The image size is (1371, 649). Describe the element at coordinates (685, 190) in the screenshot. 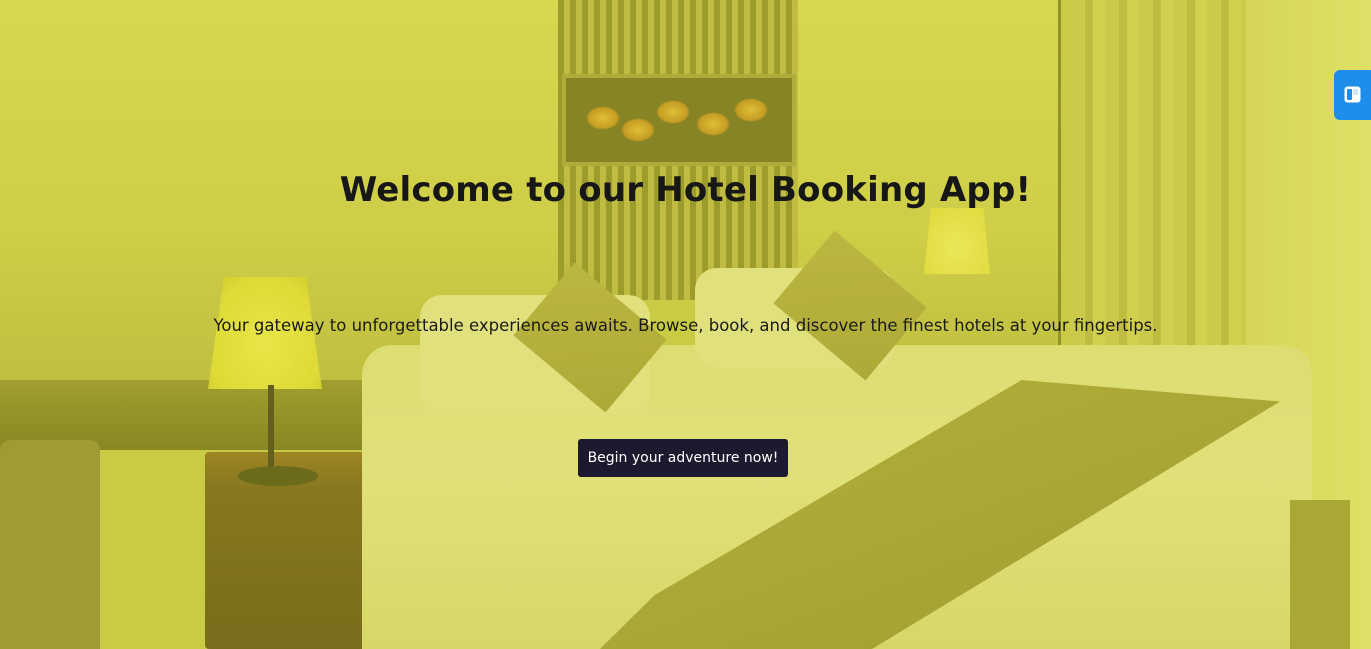

I see `hero-title: Welcome to our Hotel Booking App!` at that location.